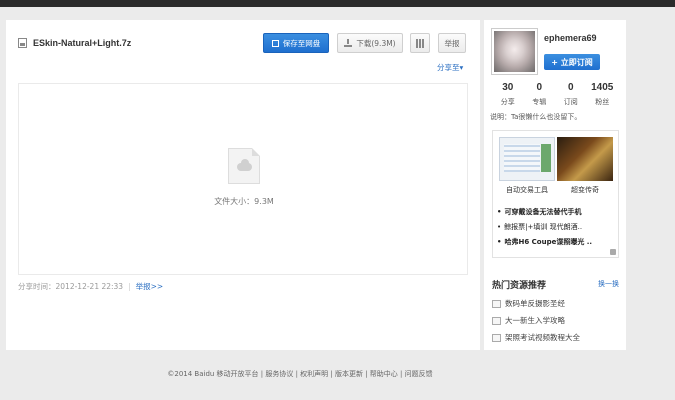 The image size is (675, 400). What do you see at coordinates (539, 102) in the screenshot?
I see `stat-label: 专辑` at bounding box center [539, 102].